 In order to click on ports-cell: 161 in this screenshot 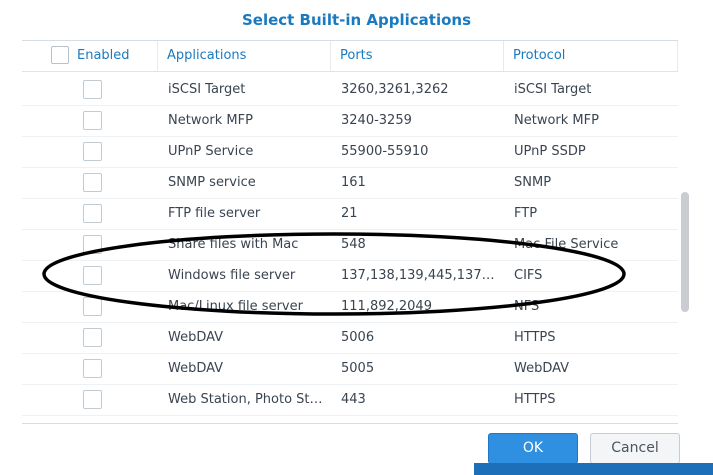, I will do `click(353, 182)`.